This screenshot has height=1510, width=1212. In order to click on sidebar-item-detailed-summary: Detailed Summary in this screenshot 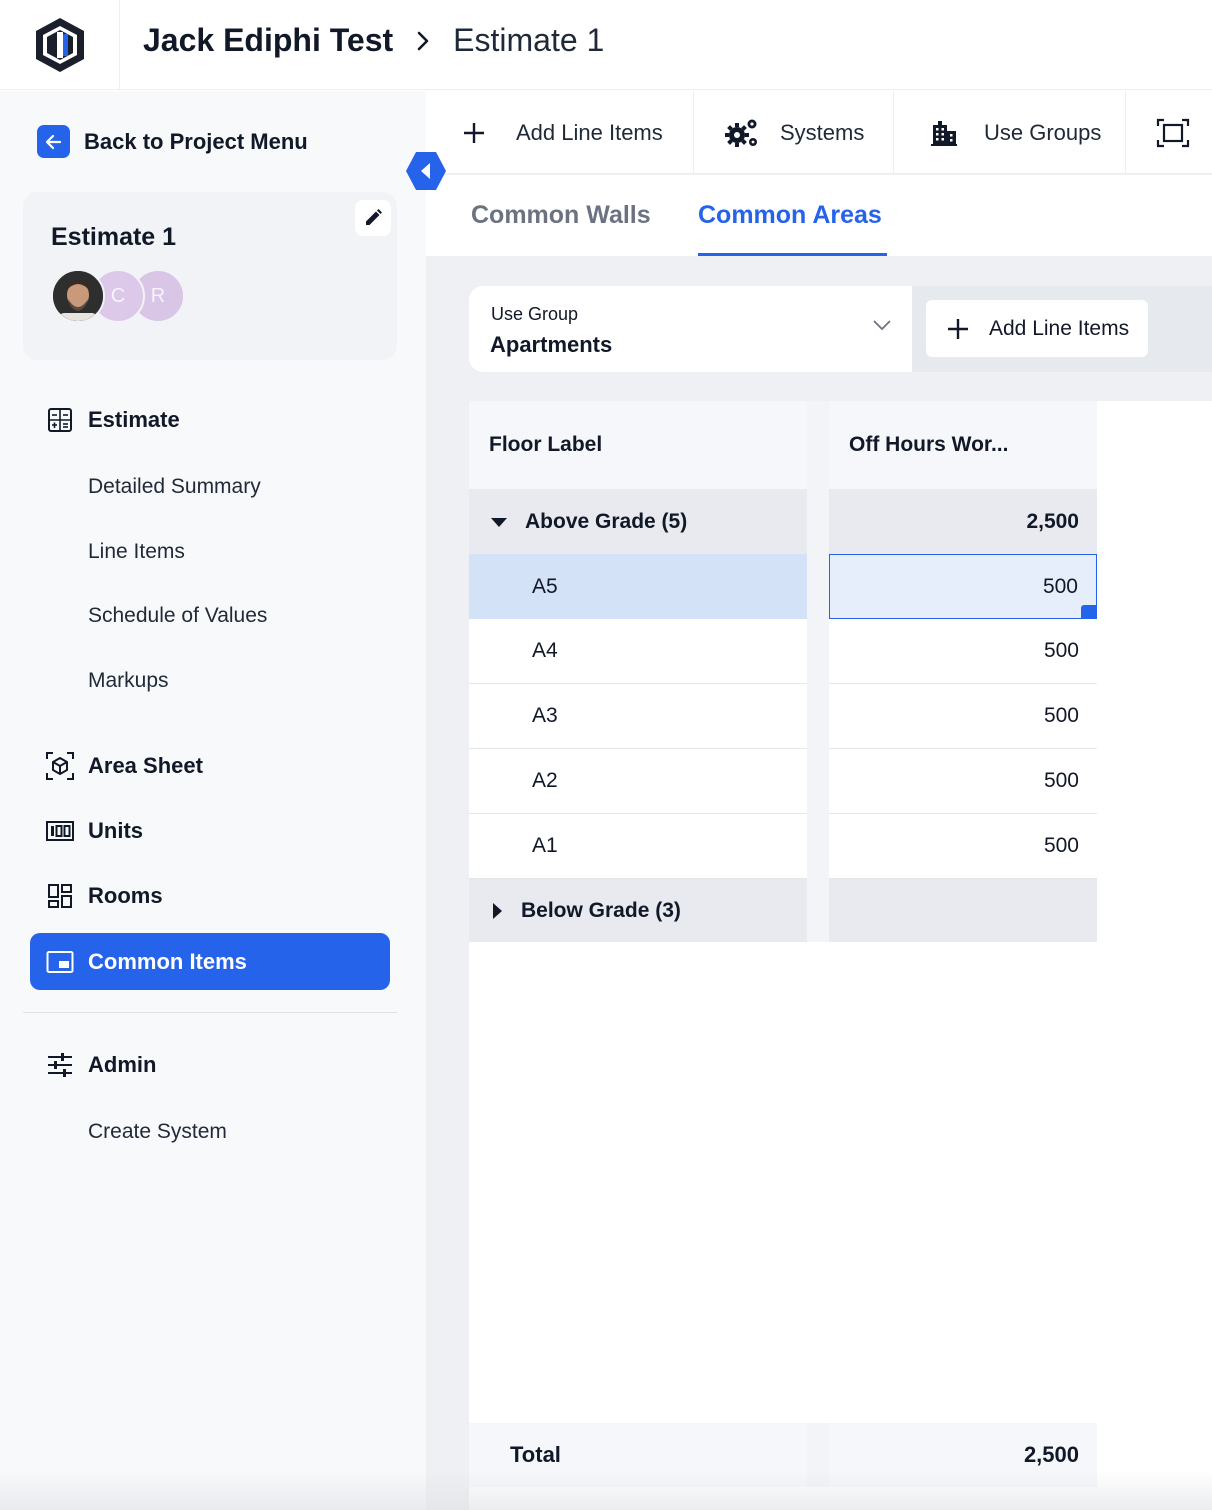, I will do `click(174, 487)`.